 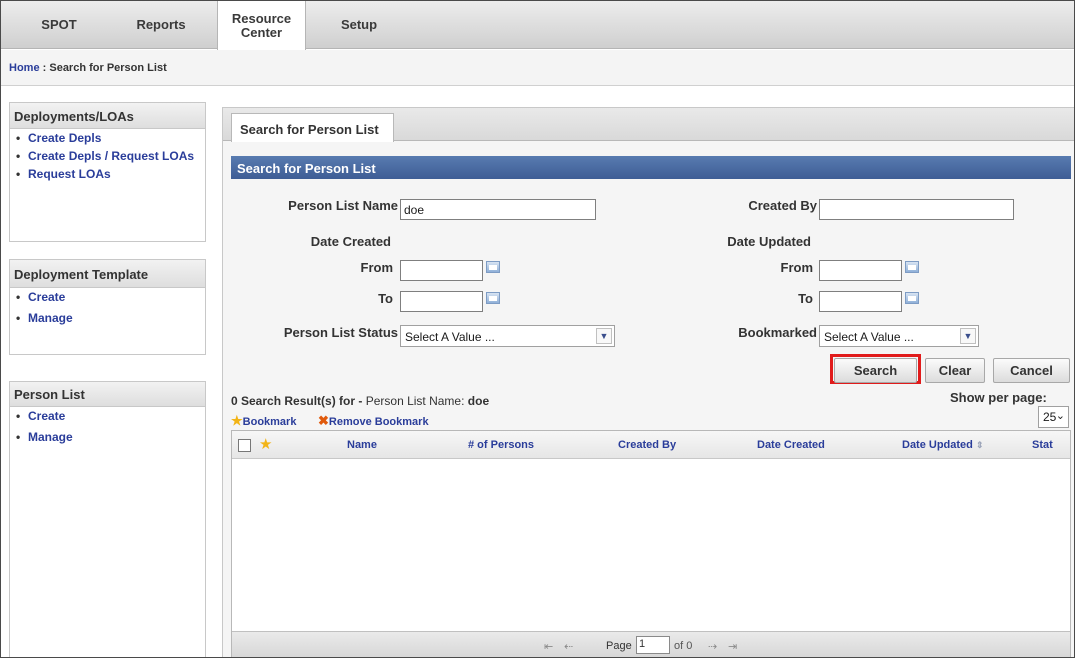 What do you see at coordinates (498, 209) in the screenshot?
I see `person-list-name-input: doe` at bounding box center [498, 209].